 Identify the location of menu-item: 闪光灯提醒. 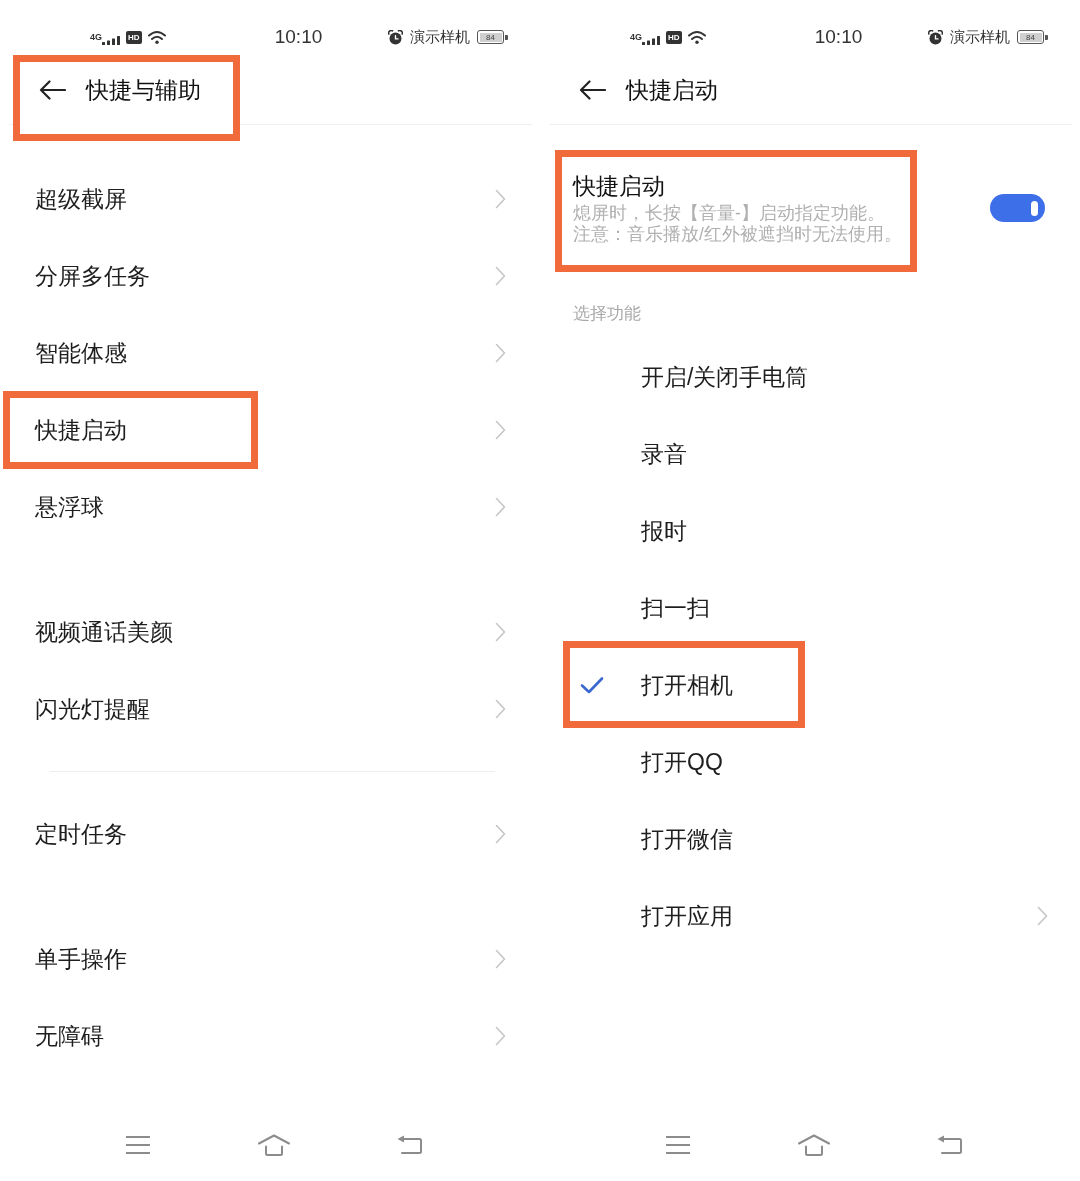
(270, 708).